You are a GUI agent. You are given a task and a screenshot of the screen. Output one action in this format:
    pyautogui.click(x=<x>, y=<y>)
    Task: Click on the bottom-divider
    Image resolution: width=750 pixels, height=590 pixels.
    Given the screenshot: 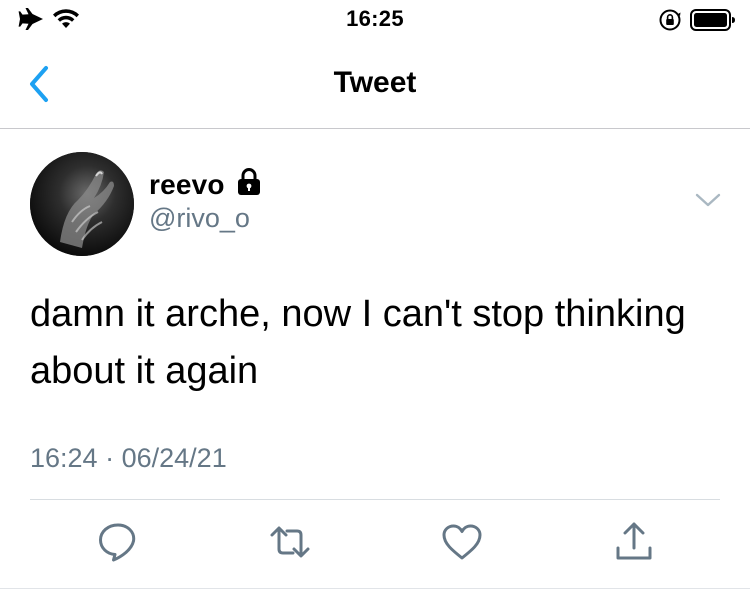 What is the action you would take?
    pyautogui.click(x=375, y=588)
    